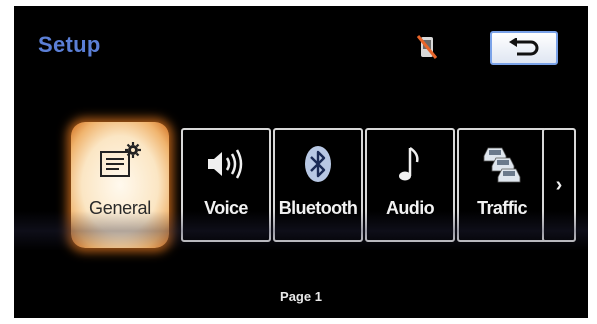  Describe the element at coordinates (226, 208) in the screenshot. I see `menu-tile-label: Voice` at that location.